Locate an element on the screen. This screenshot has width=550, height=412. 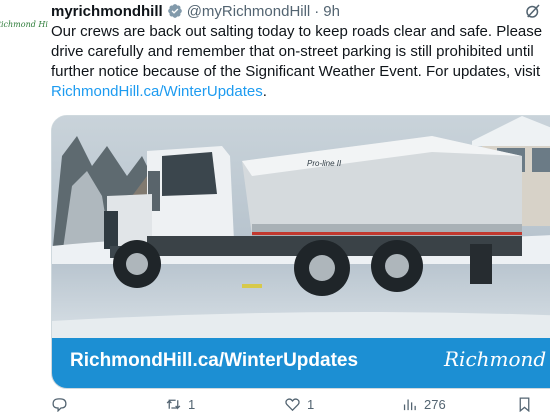
like-button: 1 is located at coordinates (299, 404).